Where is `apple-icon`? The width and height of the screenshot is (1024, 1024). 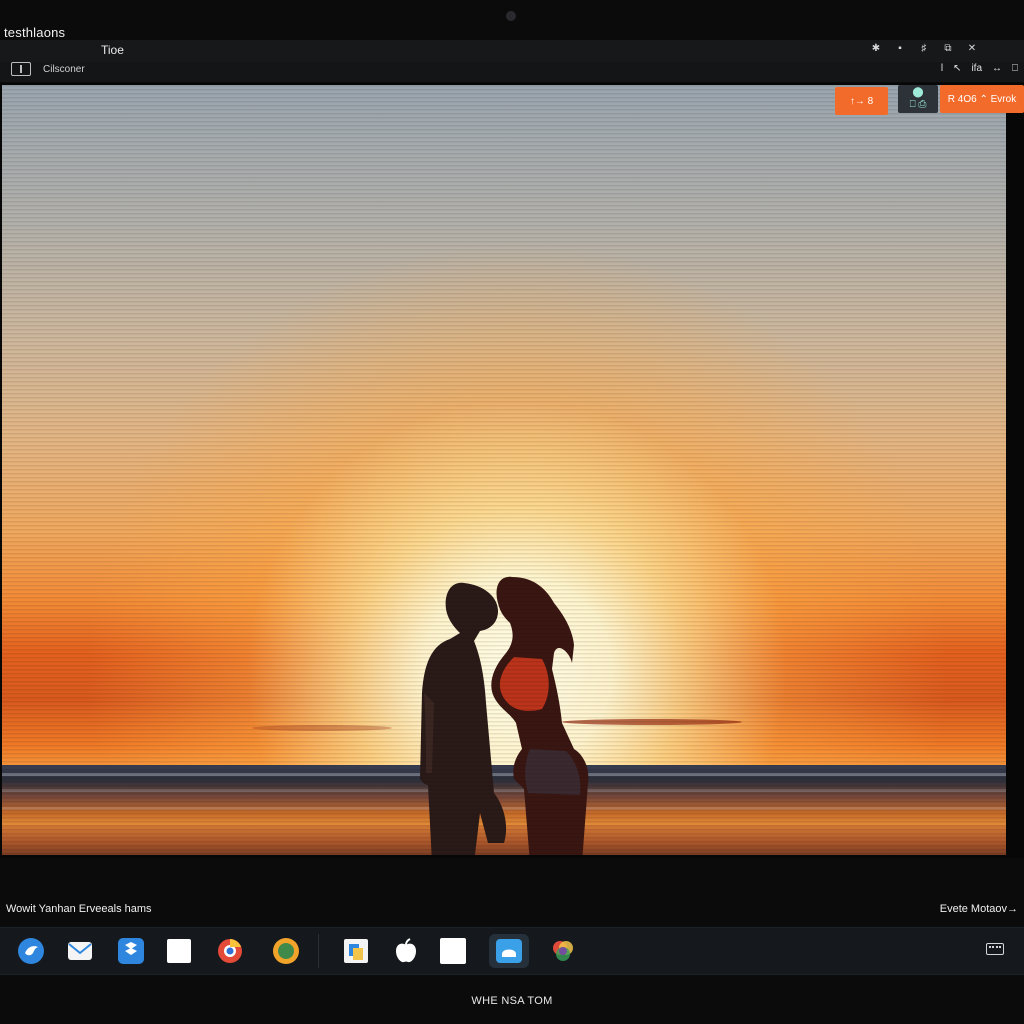
apple-icon is located at coordinates (406, 951).